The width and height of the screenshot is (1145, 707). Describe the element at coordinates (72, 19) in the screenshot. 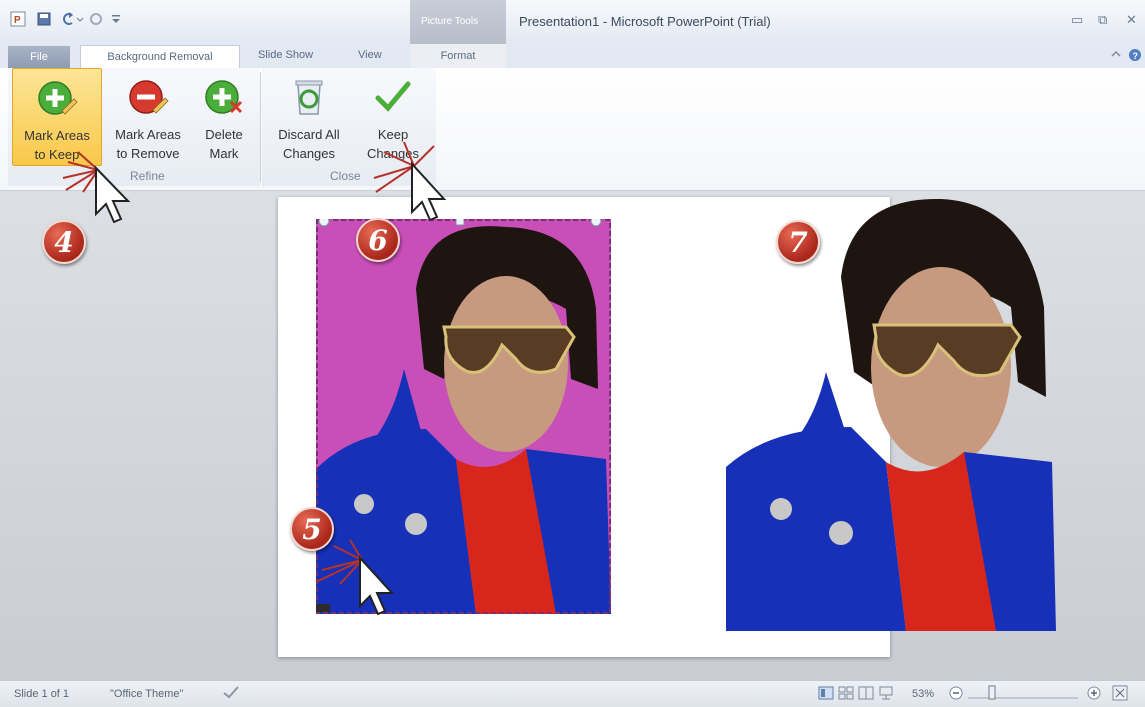

I see `undo-icon` at that location.